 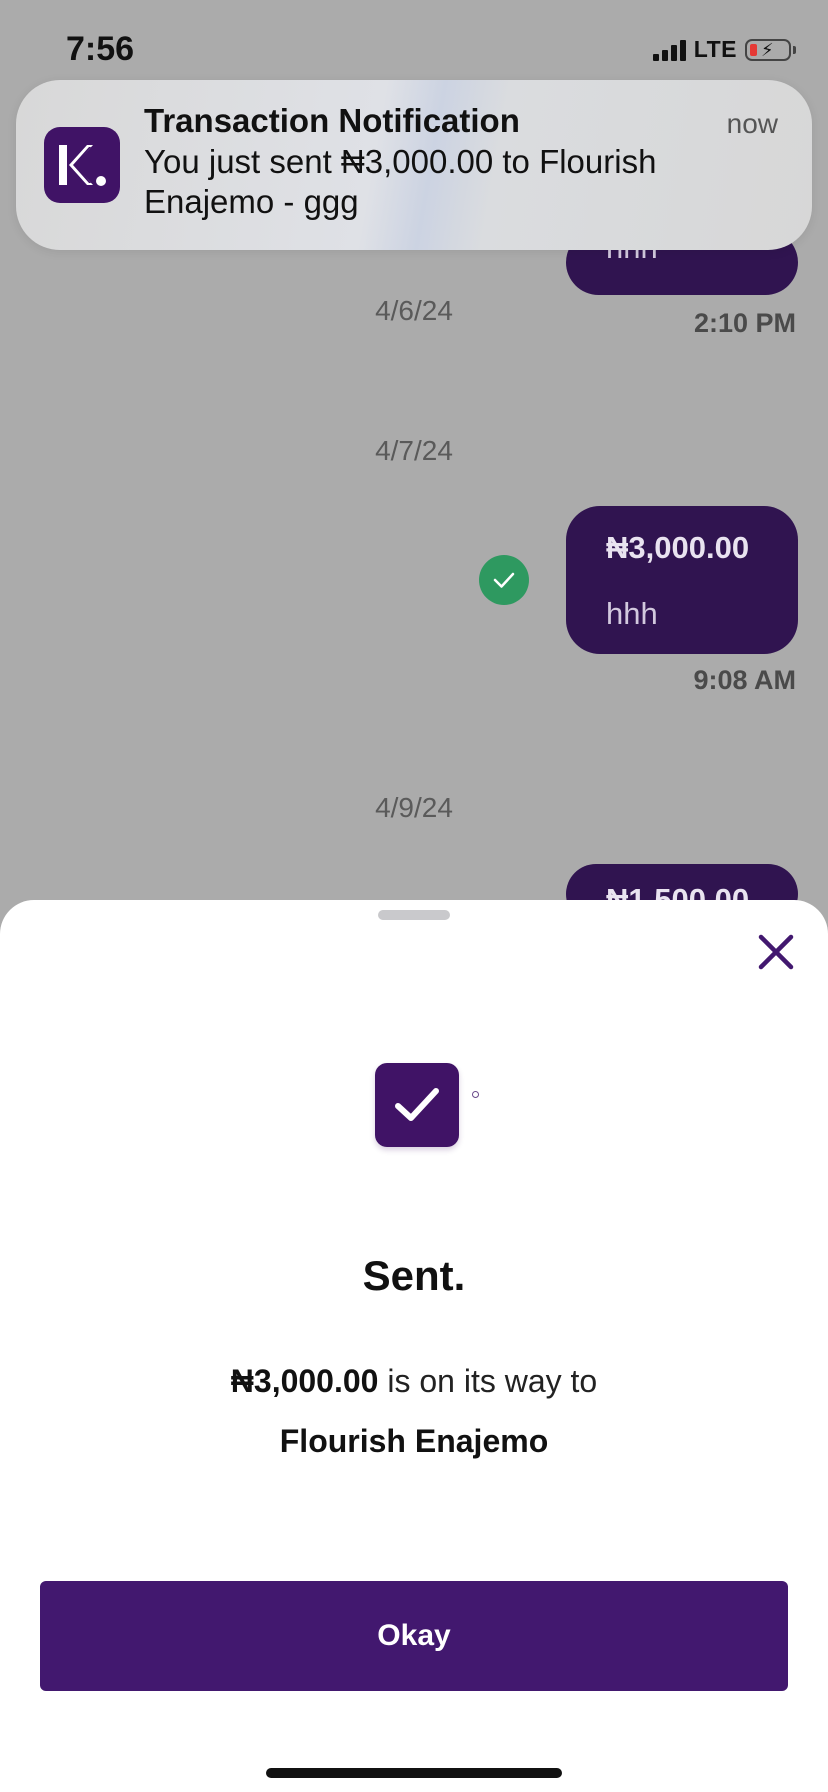 What do you see at coordinates (475, 1094) in the screenshot?
I see `decorative-dot` at bounding box center [475, 1094].